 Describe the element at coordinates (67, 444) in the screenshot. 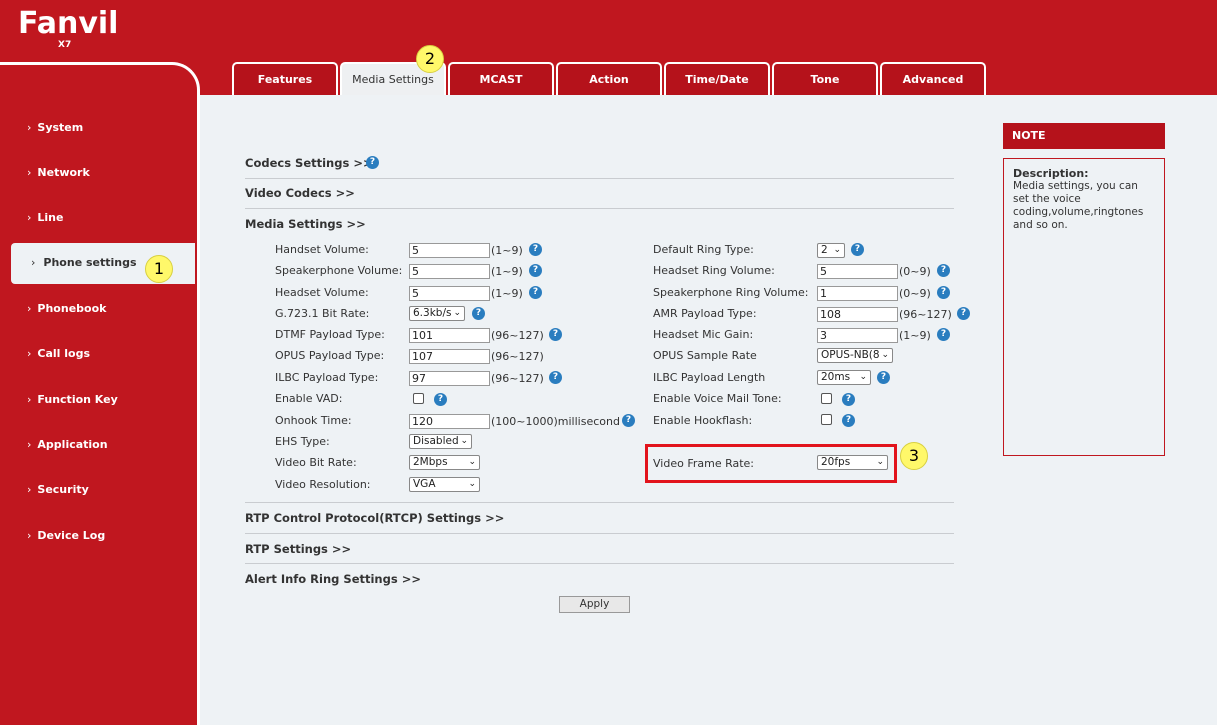

I see `sidebar-item-application: › Application` at that location.